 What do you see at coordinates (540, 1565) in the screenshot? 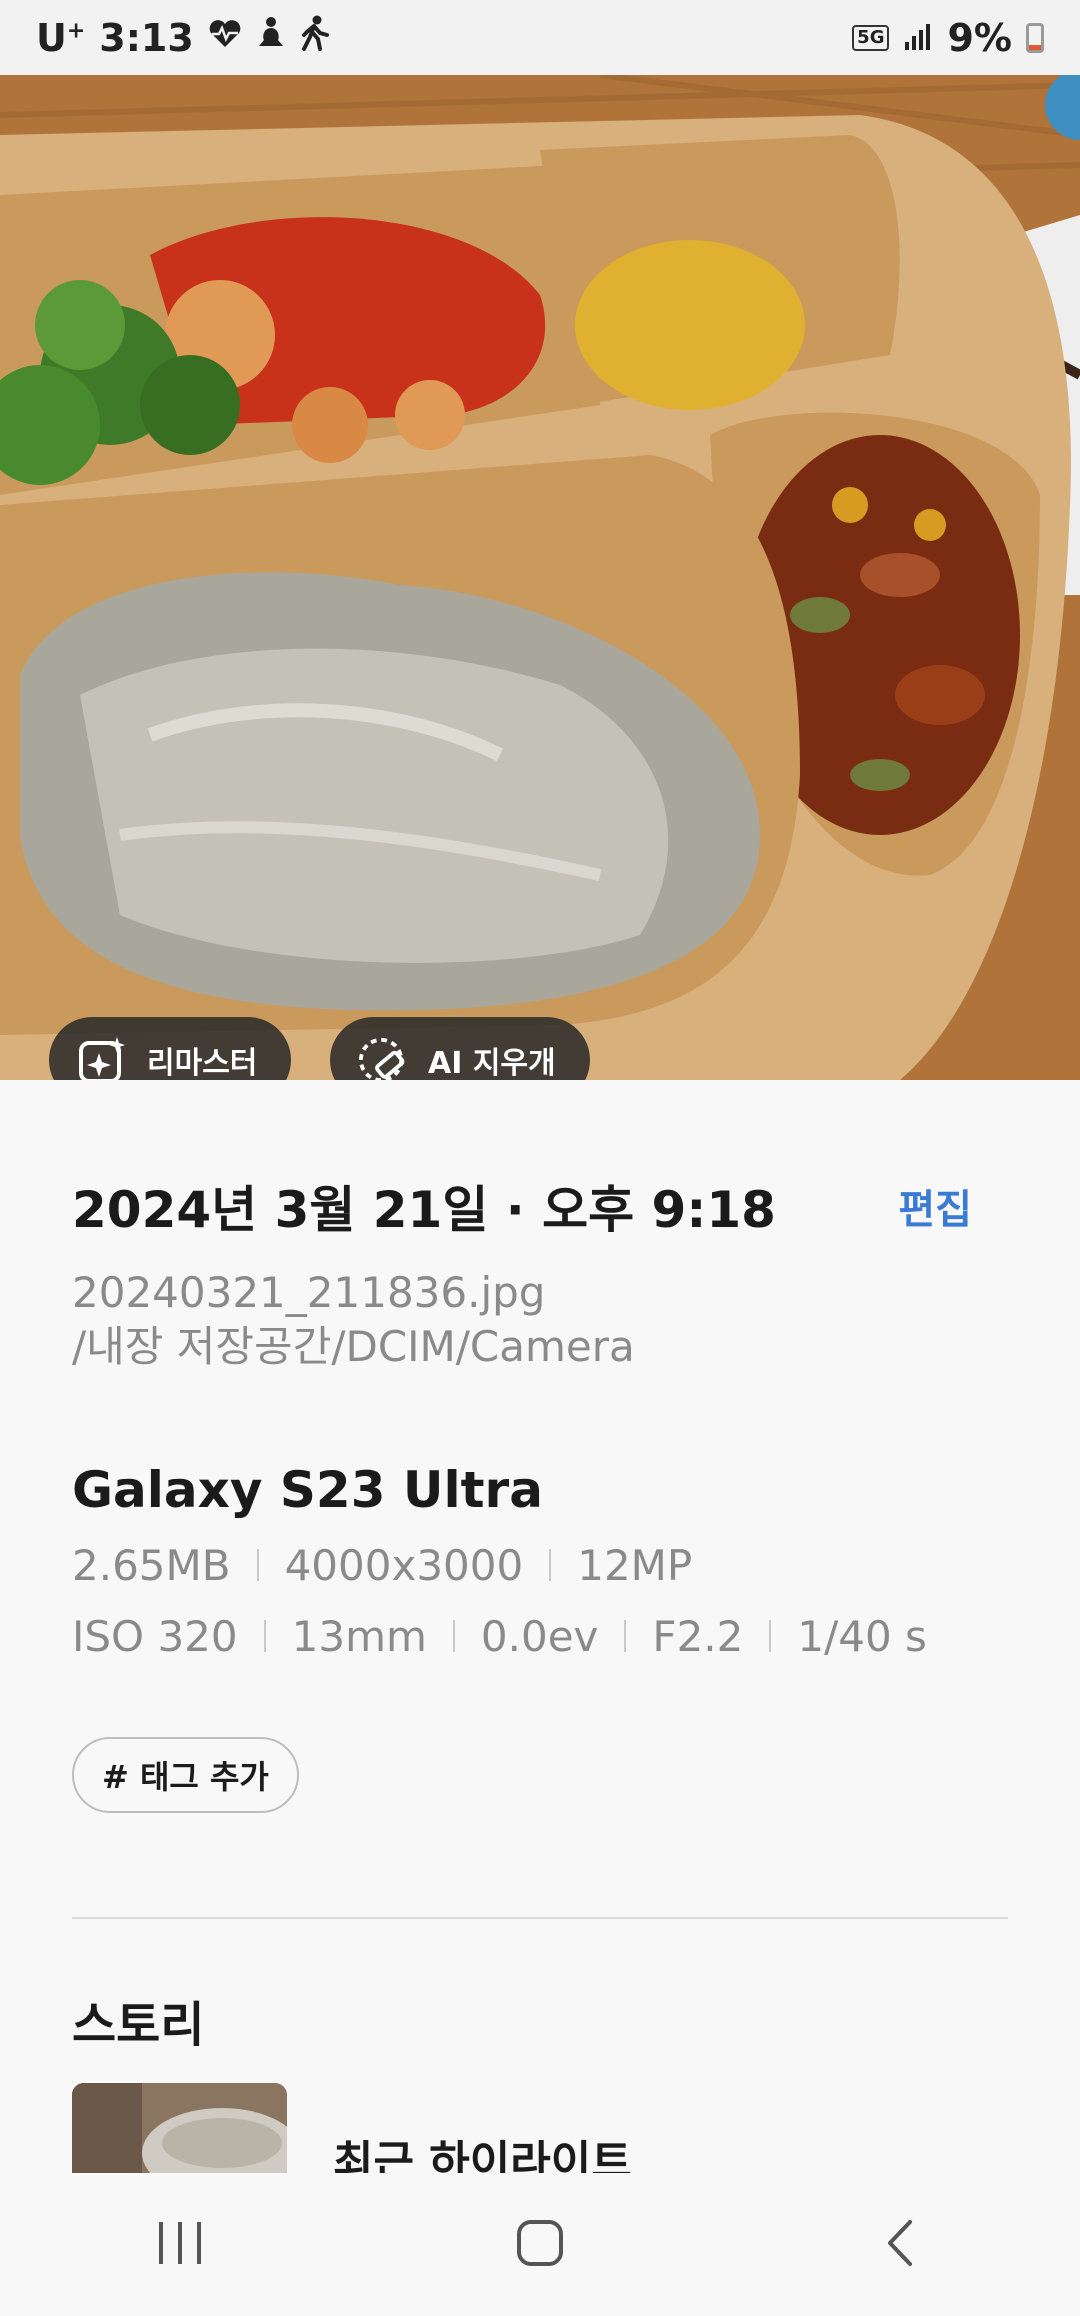
I see `spec-row-file: 2.65MB 4000x3000 12MP` at bounding box center [540, 1565].